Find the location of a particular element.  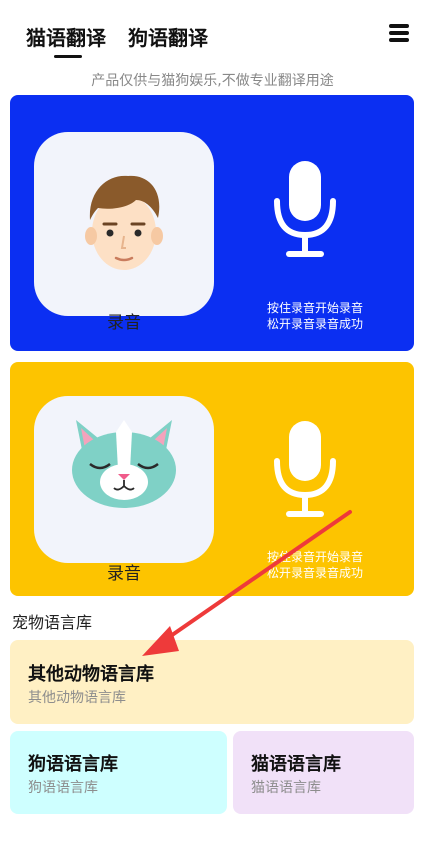

cat-avatar-icon is located at coordinates (124, 464).